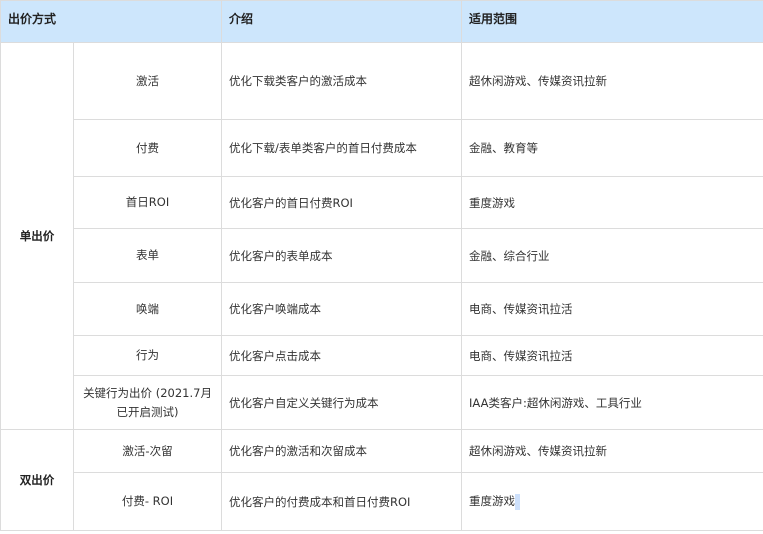 Image resolution: width=763 pixels, height=534 pixels. Describe the element at coordinates (342, 81) in the screenshot. I see `intro-cell: 优化下载类客户的激活成本` at that location.